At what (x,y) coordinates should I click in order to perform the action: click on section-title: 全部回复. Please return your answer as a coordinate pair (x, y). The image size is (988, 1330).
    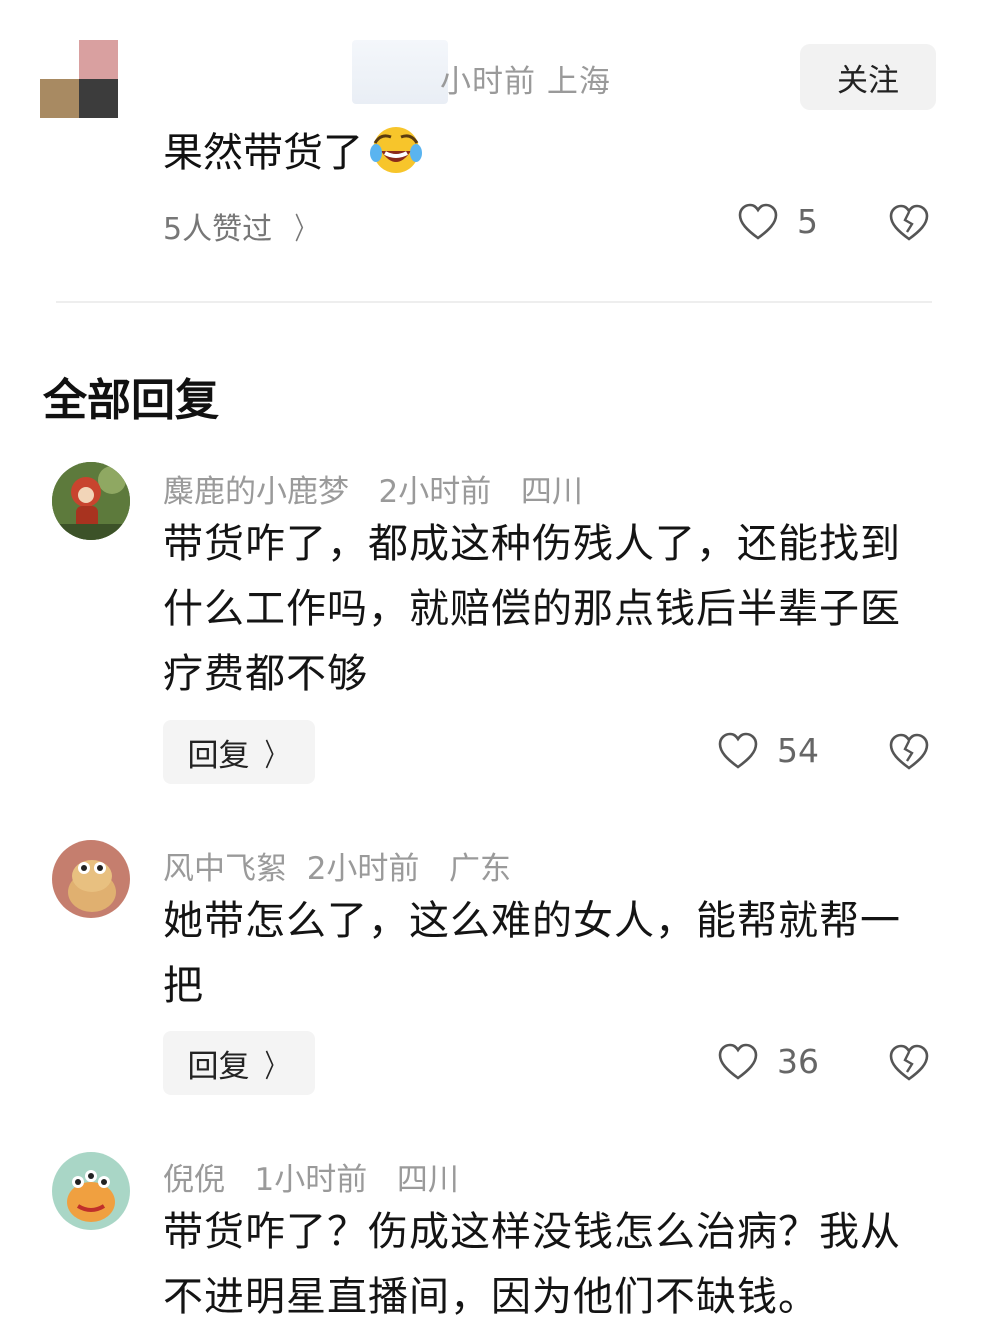
    Looking at the image, I should click on (131, 400).